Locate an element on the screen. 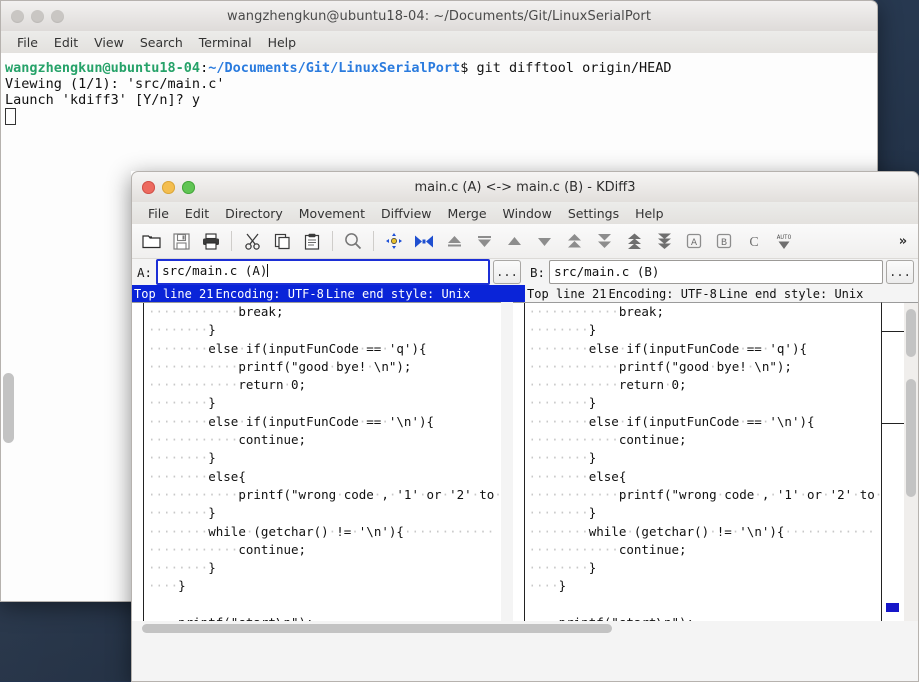  overview-section-divider is located at coordinates (893, 331).